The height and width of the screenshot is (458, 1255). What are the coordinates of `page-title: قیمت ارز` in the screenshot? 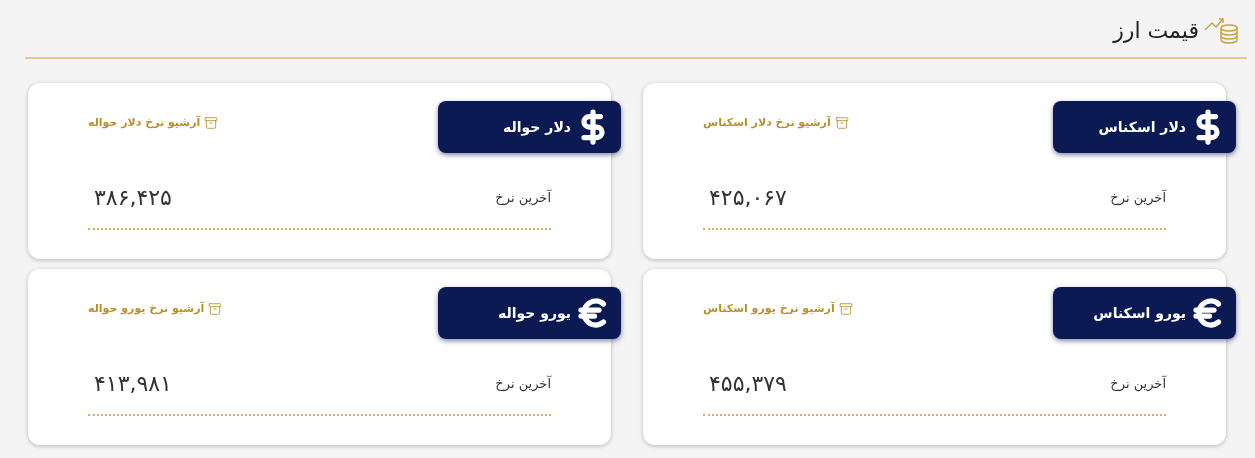 It's located at (1156, 31).